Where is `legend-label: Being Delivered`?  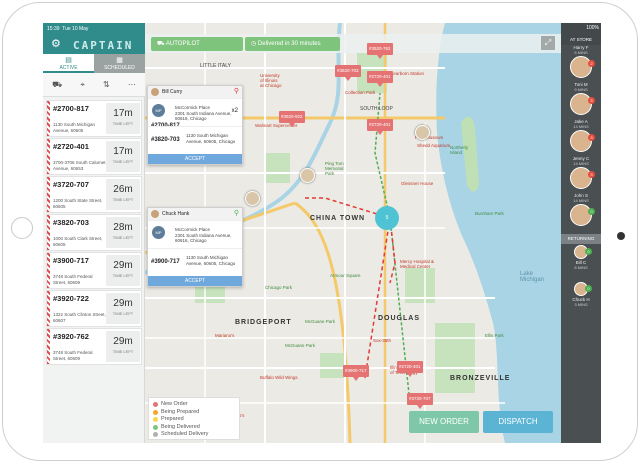 legend-label: Being Delivered is located at coordinates (180, 426).